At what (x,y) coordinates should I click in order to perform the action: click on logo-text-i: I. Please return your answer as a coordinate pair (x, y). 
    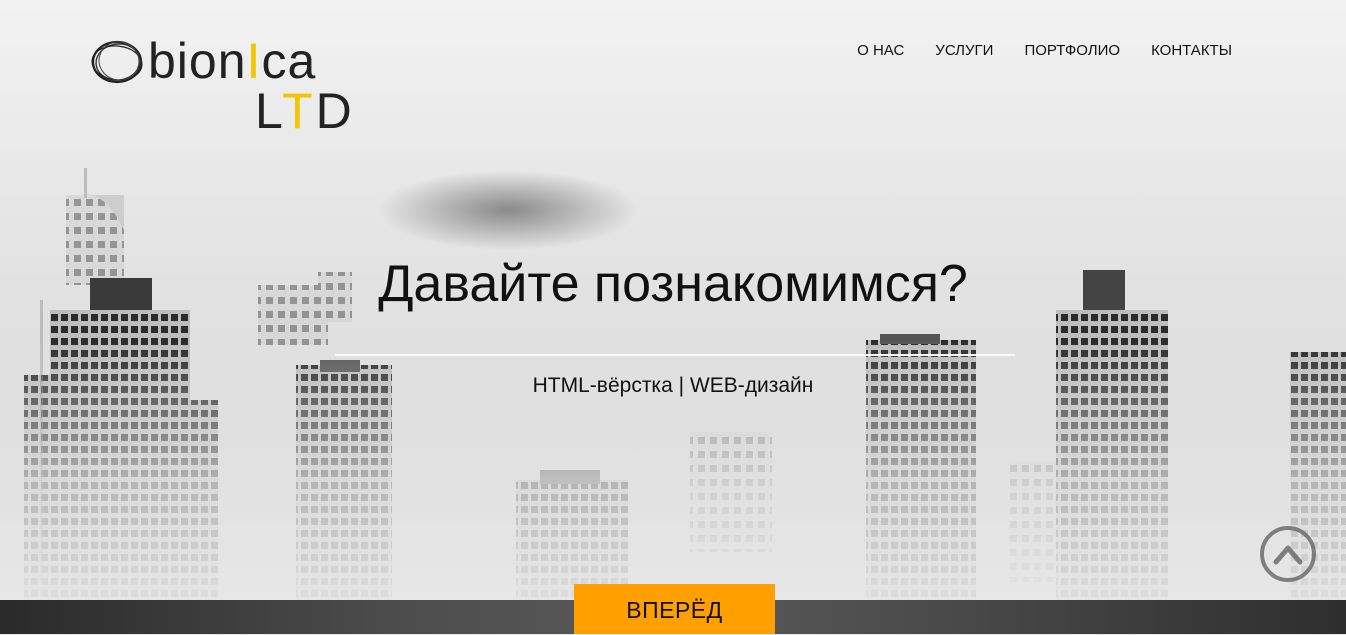
    Looking at the image, I should click on (254, 61).